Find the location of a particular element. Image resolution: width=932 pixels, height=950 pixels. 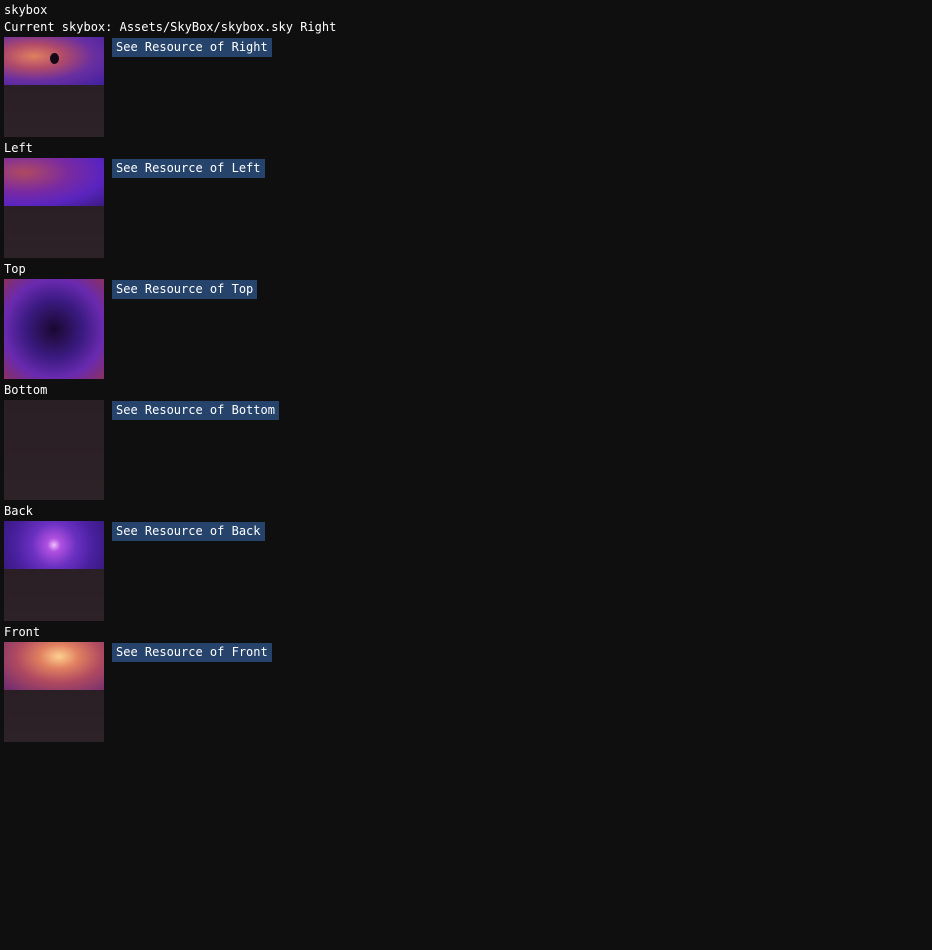

thumbnail-left is located at coordinates (54, 208).